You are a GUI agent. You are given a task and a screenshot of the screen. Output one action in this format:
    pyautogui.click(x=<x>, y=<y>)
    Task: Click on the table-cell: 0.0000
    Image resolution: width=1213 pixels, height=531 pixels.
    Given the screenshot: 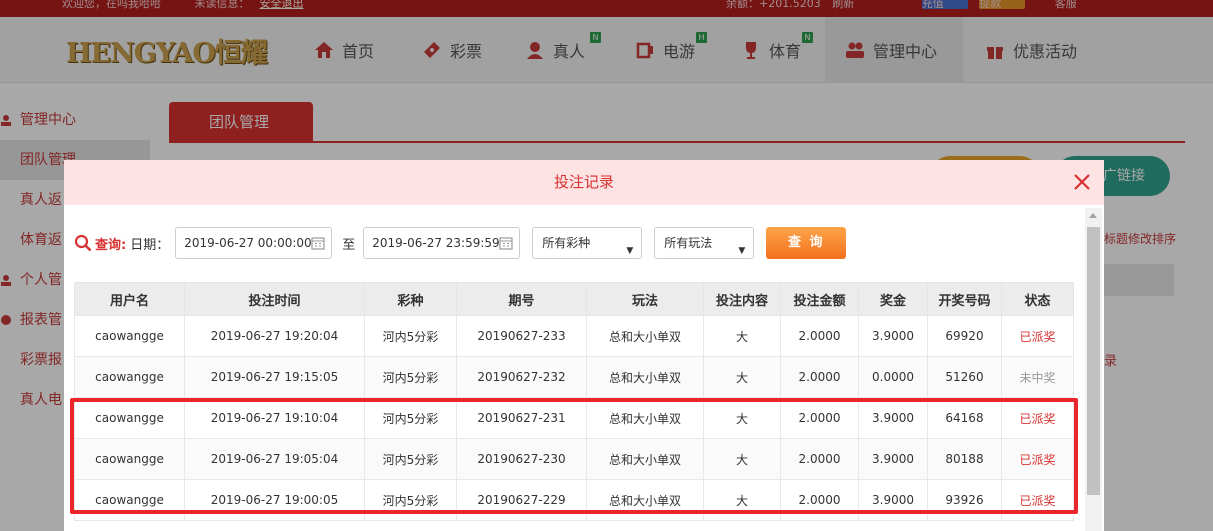 What is the action you would take?
    pyautogui.click(x=893, y=377)
    